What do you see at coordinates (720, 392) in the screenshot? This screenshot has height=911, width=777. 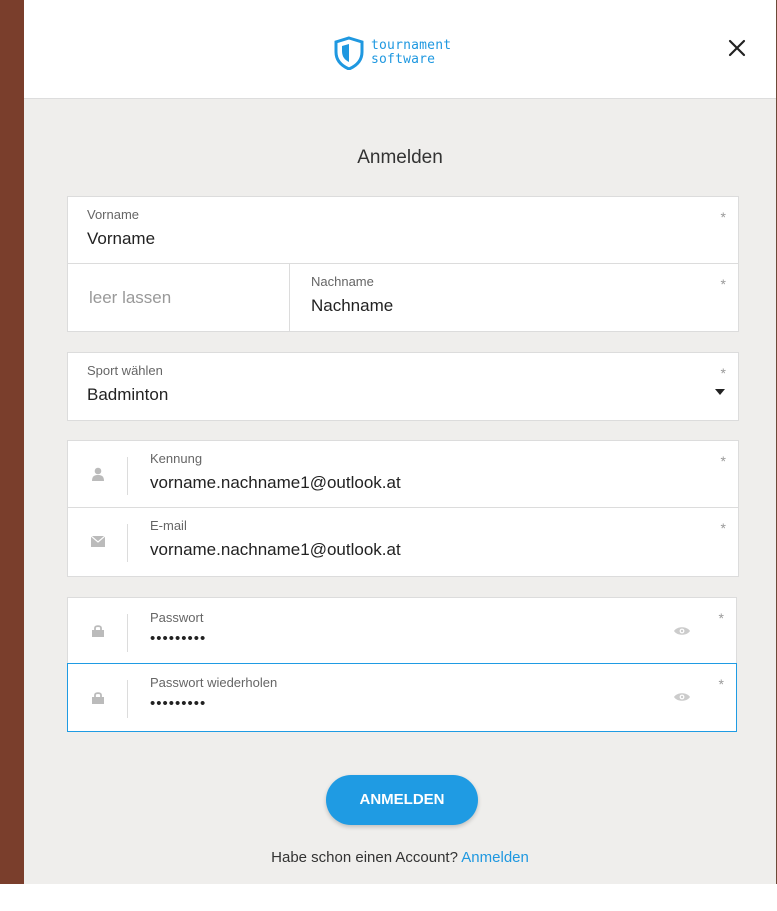 I see `caret-down-icon` at bounding box center [720, 392].